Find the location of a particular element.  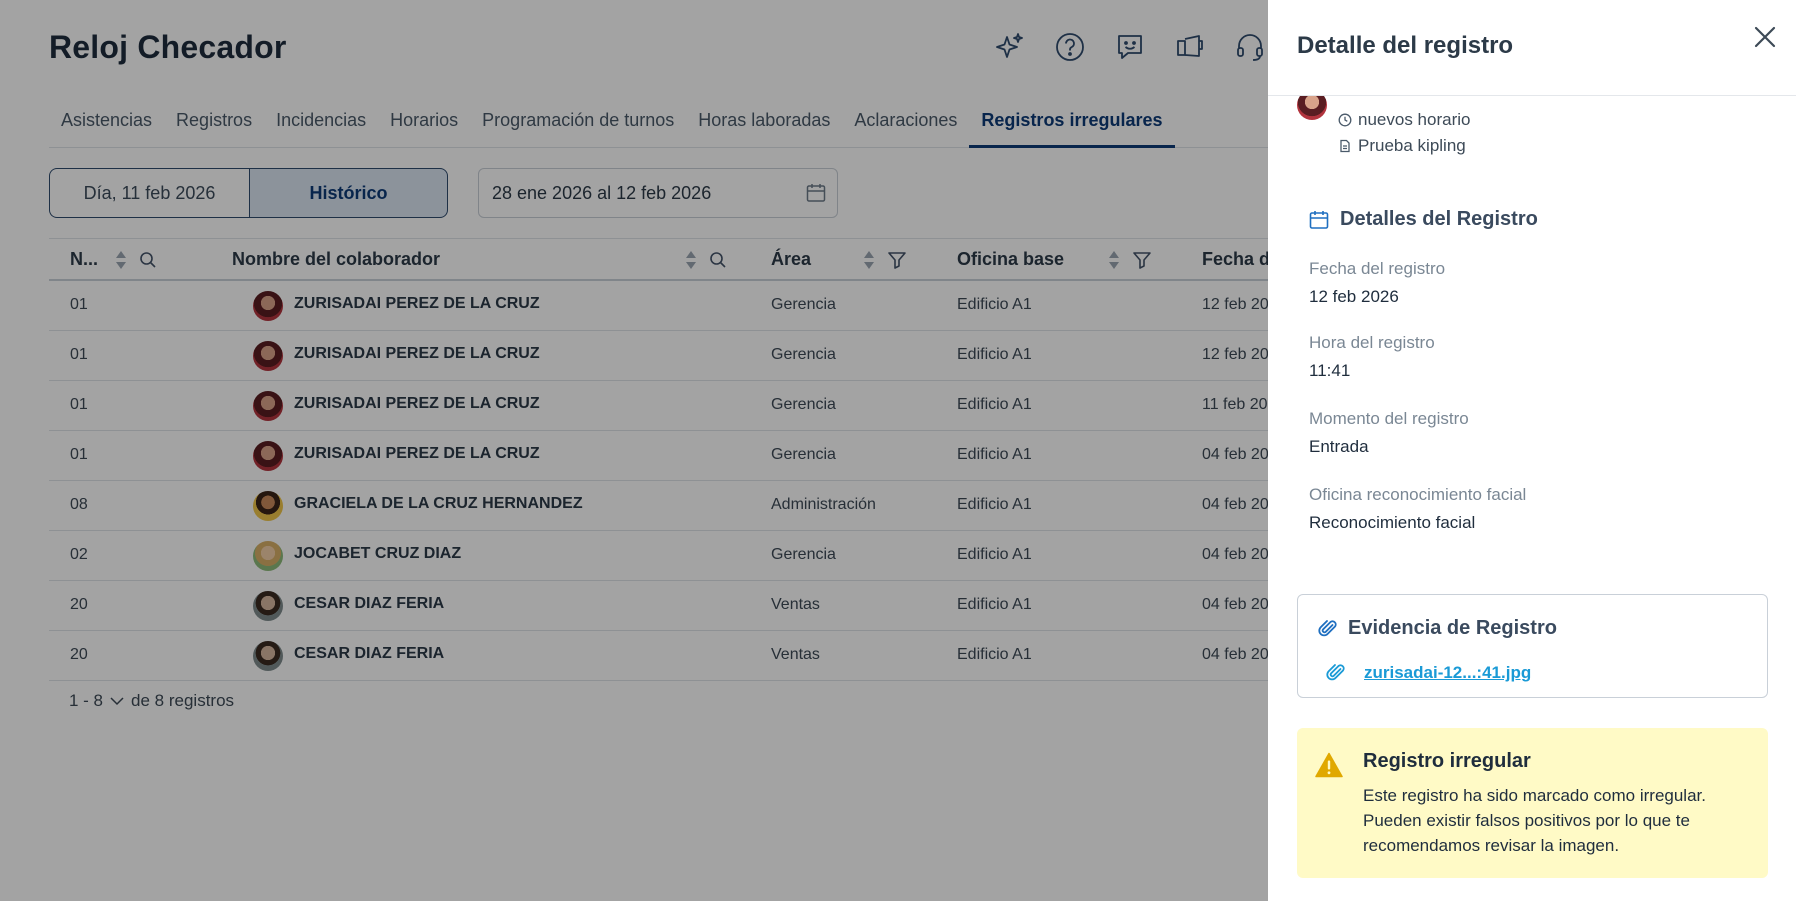

employee-schedule: nuevos horario is located at coordinates (1404, 120).